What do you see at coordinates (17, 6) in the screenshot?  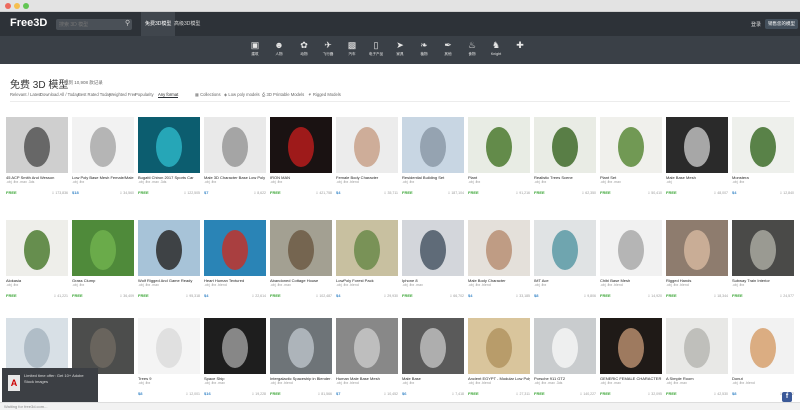 I see `minimize-window-icon` at bounding box center [17, 6].